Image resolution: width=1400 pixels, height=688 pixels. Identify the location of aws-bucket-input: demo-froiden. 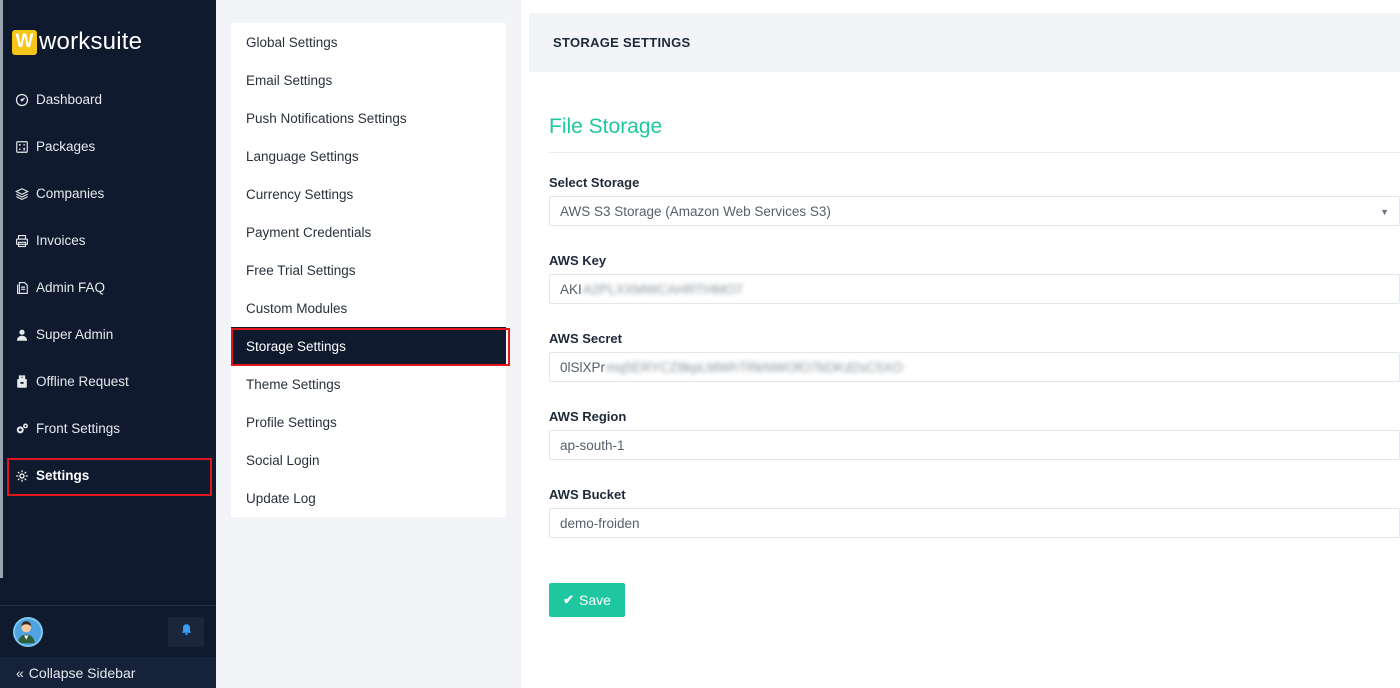
(974, 523).